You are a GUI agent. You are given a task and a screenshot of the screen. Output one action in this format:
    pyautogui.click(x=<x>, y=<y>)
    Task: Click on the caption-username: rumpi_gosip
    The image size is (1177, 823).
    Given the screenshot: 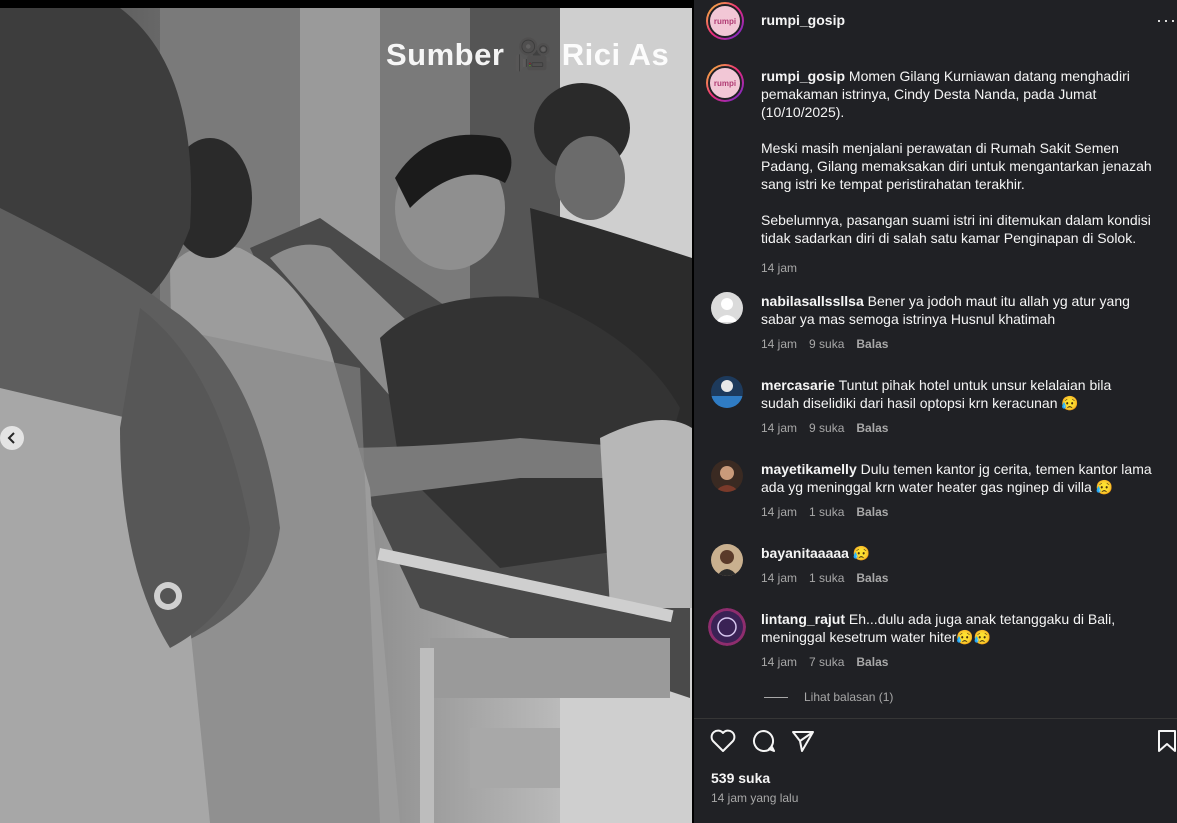 What is the action you would take?
    pyautogui.click(x=803, y=76)
    